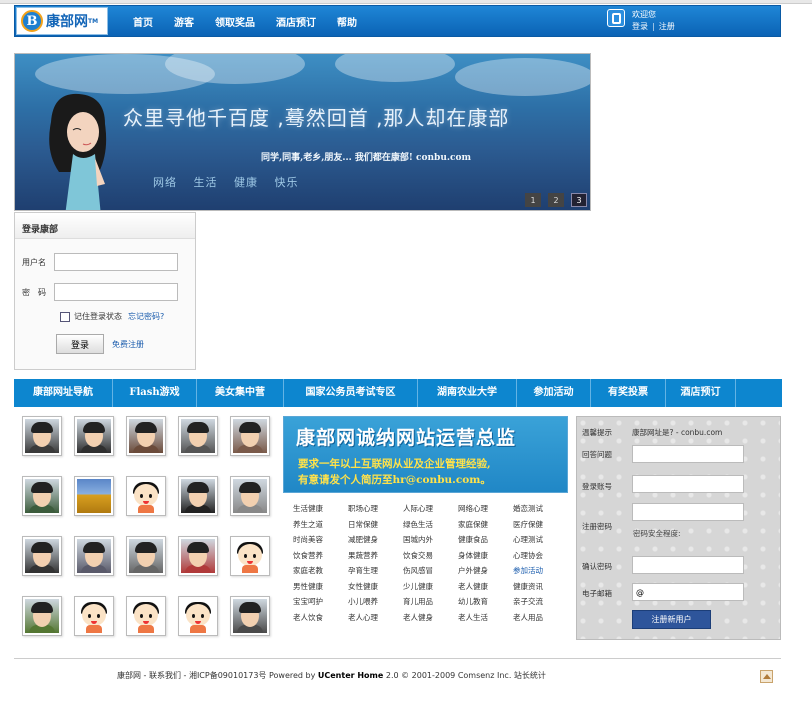  I want to click on confirm-password-input, so click(688, 565).